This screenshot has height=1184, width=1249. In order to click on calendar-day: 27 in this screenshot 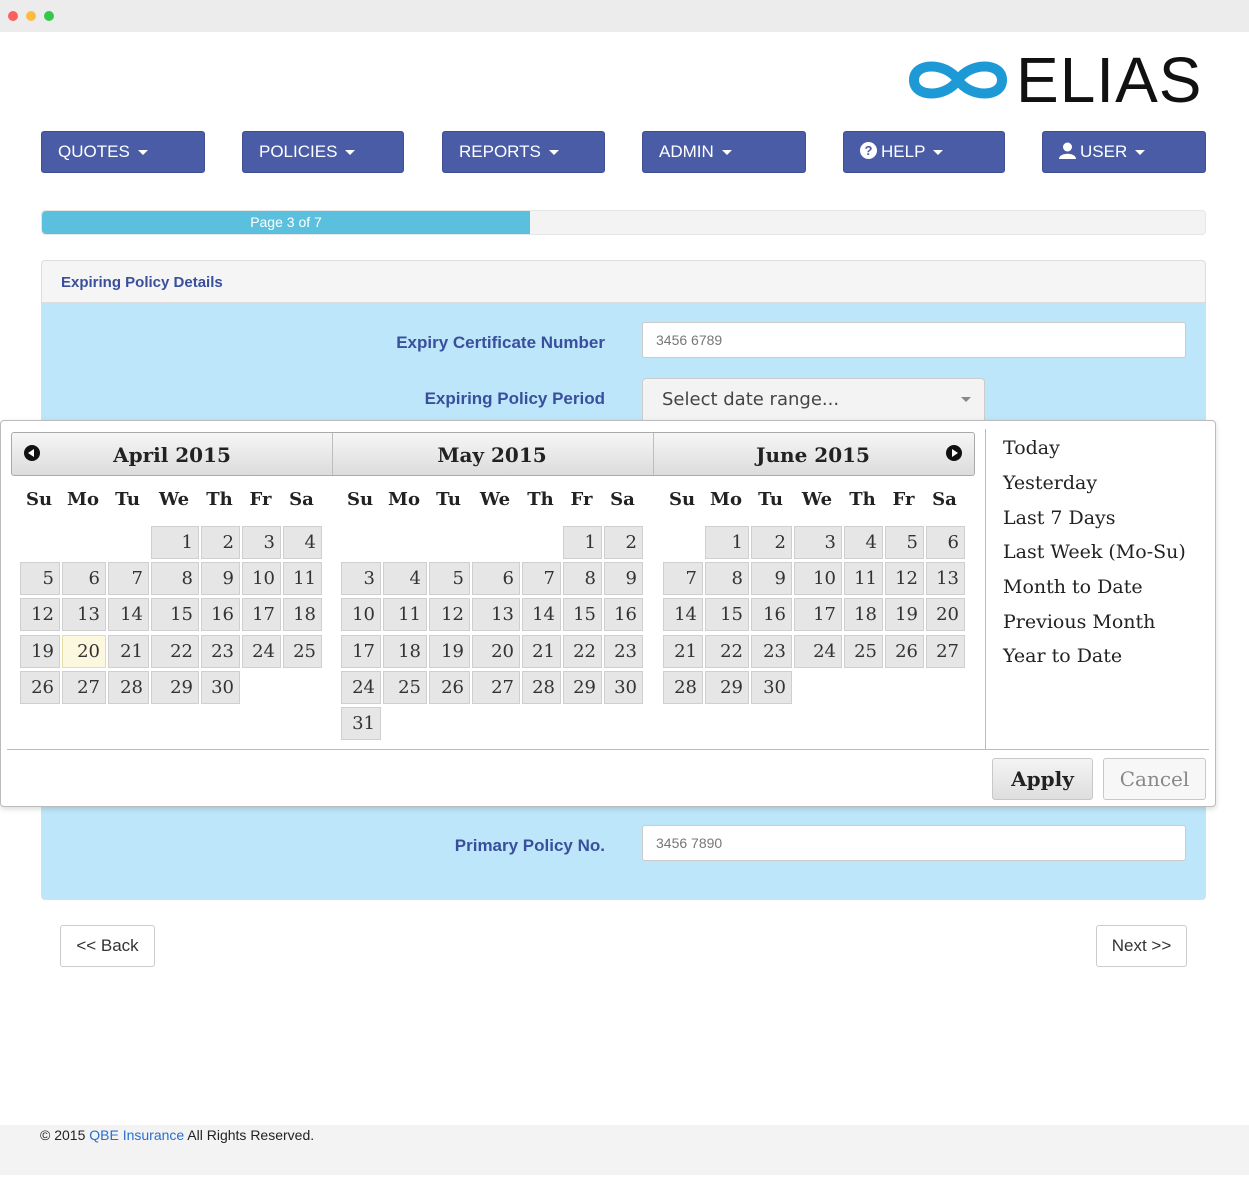, I will do `click(945, 651)`.